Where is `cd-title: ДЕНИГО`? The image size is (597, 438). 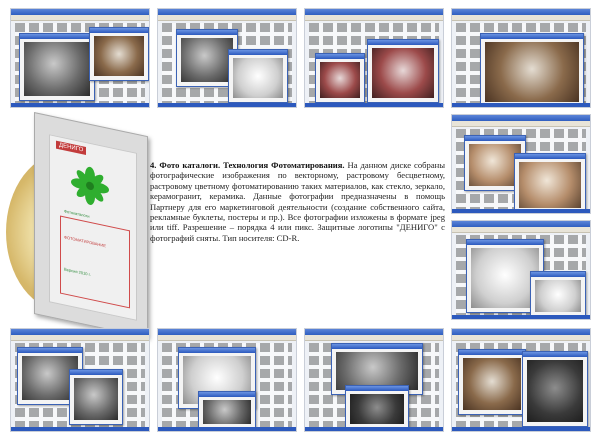 cd-title: ДЕНИГО is located at coordinates (71, 148).